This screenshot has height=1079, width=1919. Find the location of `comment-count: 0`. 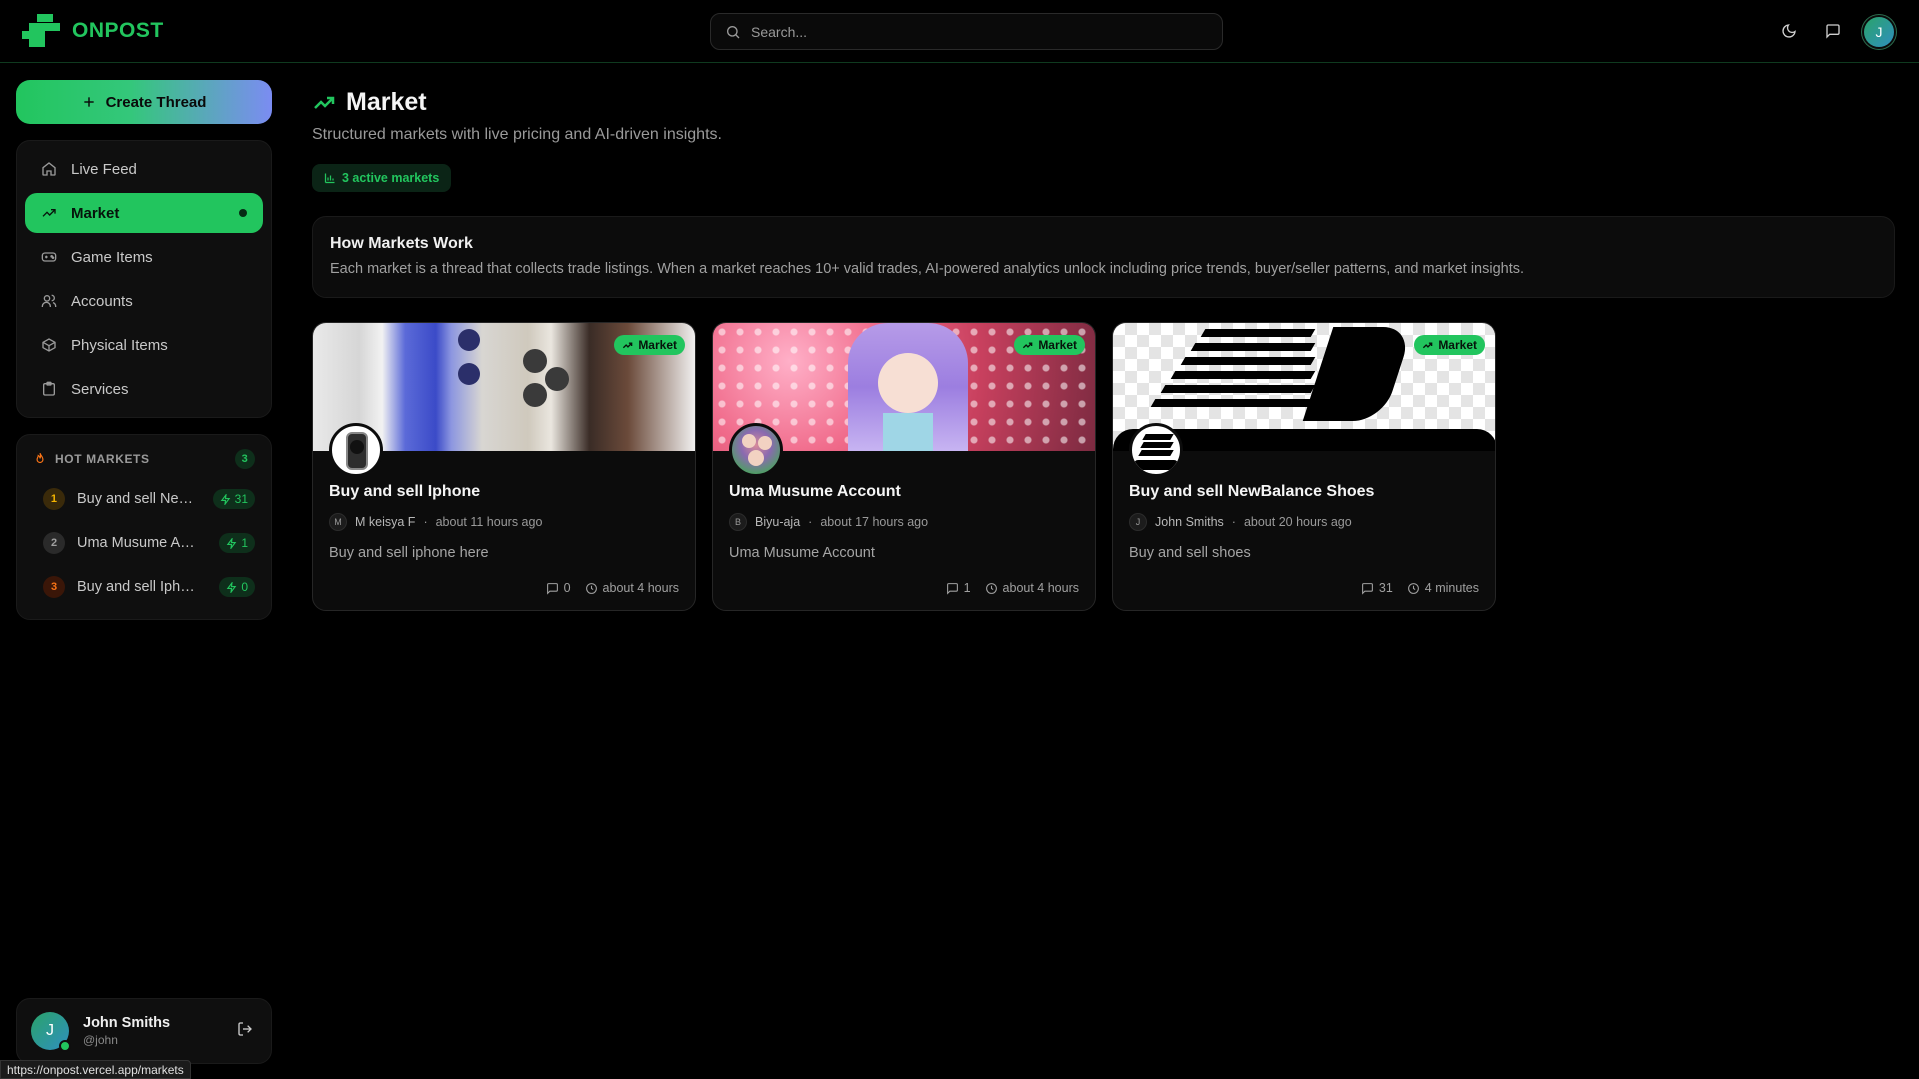

comment-count: 0 is located at coordinates (558, 588).